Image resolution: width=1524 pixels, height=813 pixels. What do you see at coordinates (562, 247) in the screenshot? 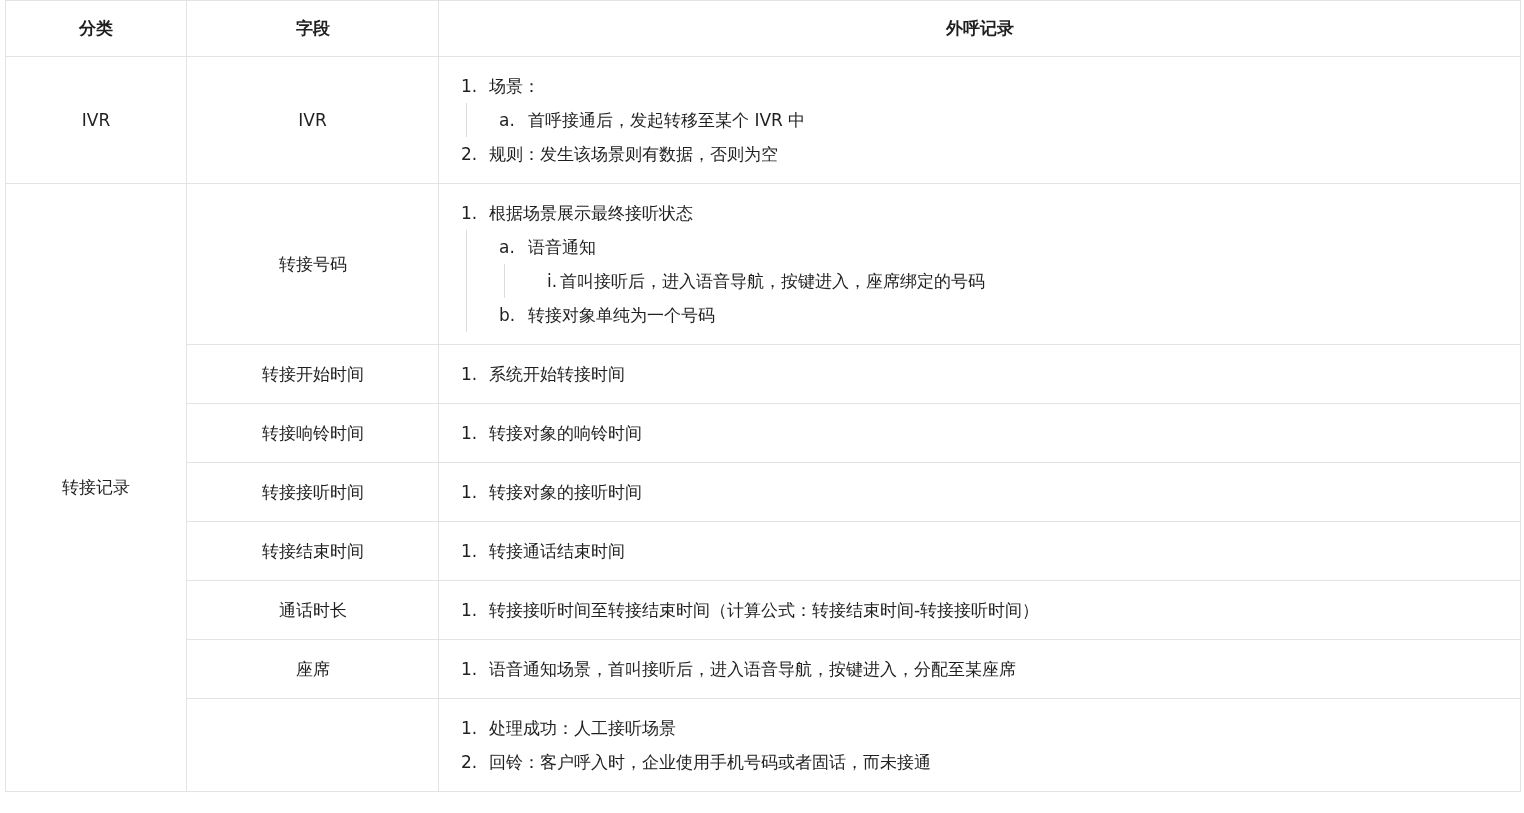
I see `list-text: 语音通知` at bounding box center [562, 247].